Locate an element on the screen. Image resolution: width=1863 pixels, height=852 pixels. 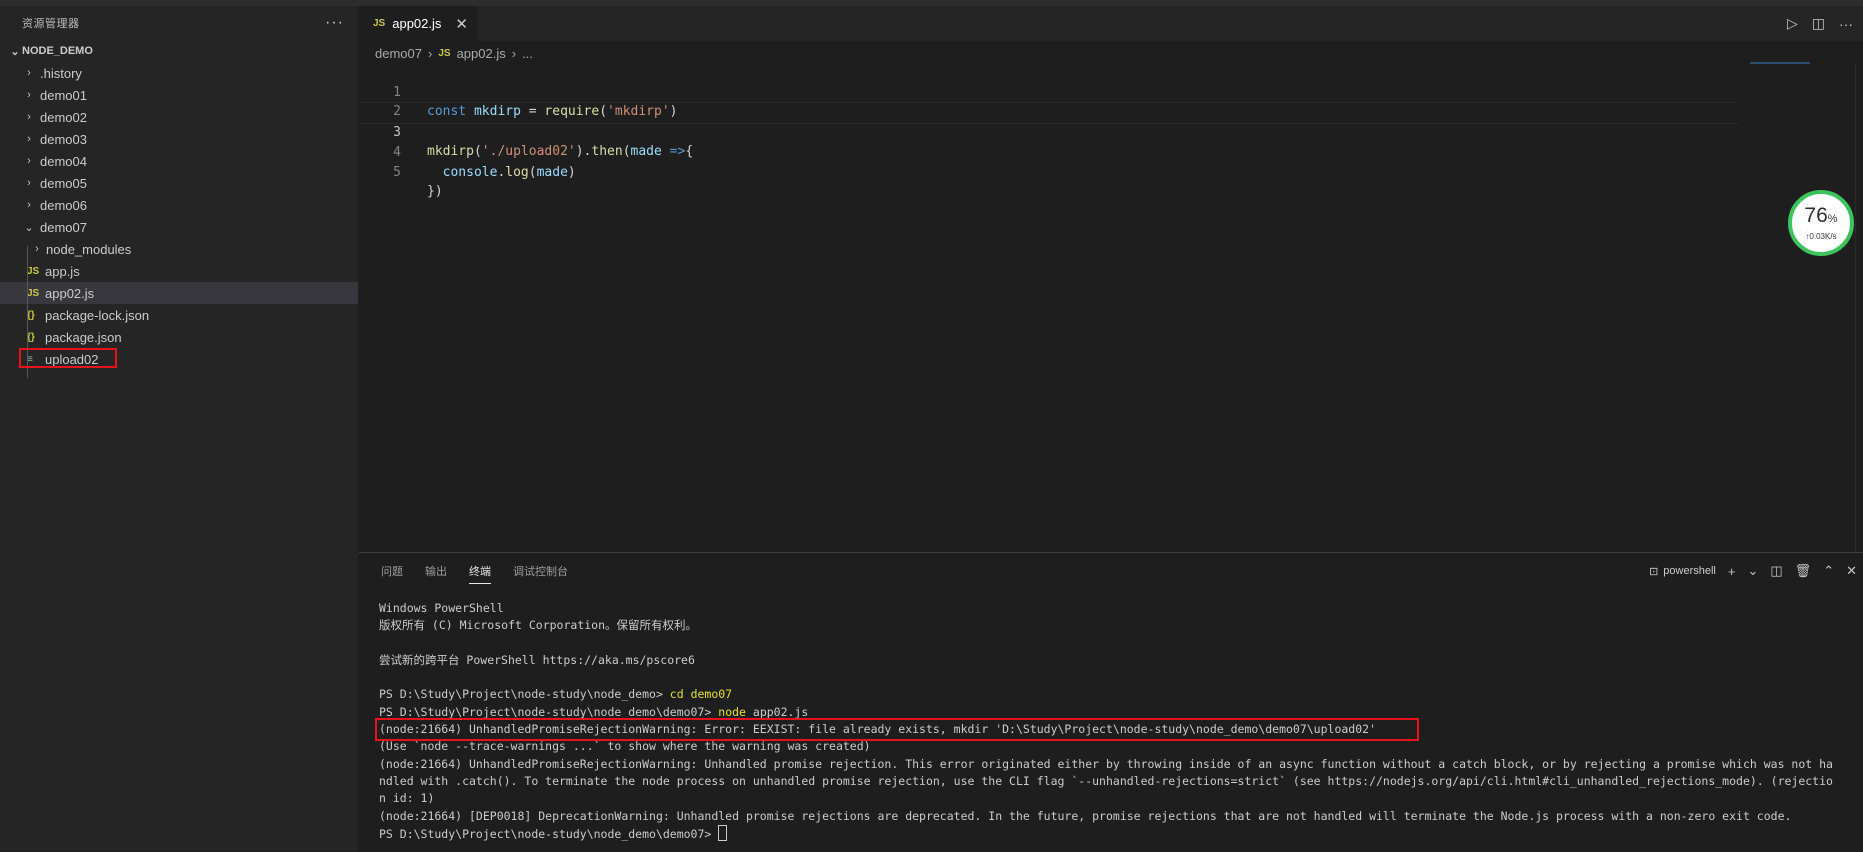
tree-item-label: demo07 is located at coordinates (63, 227).